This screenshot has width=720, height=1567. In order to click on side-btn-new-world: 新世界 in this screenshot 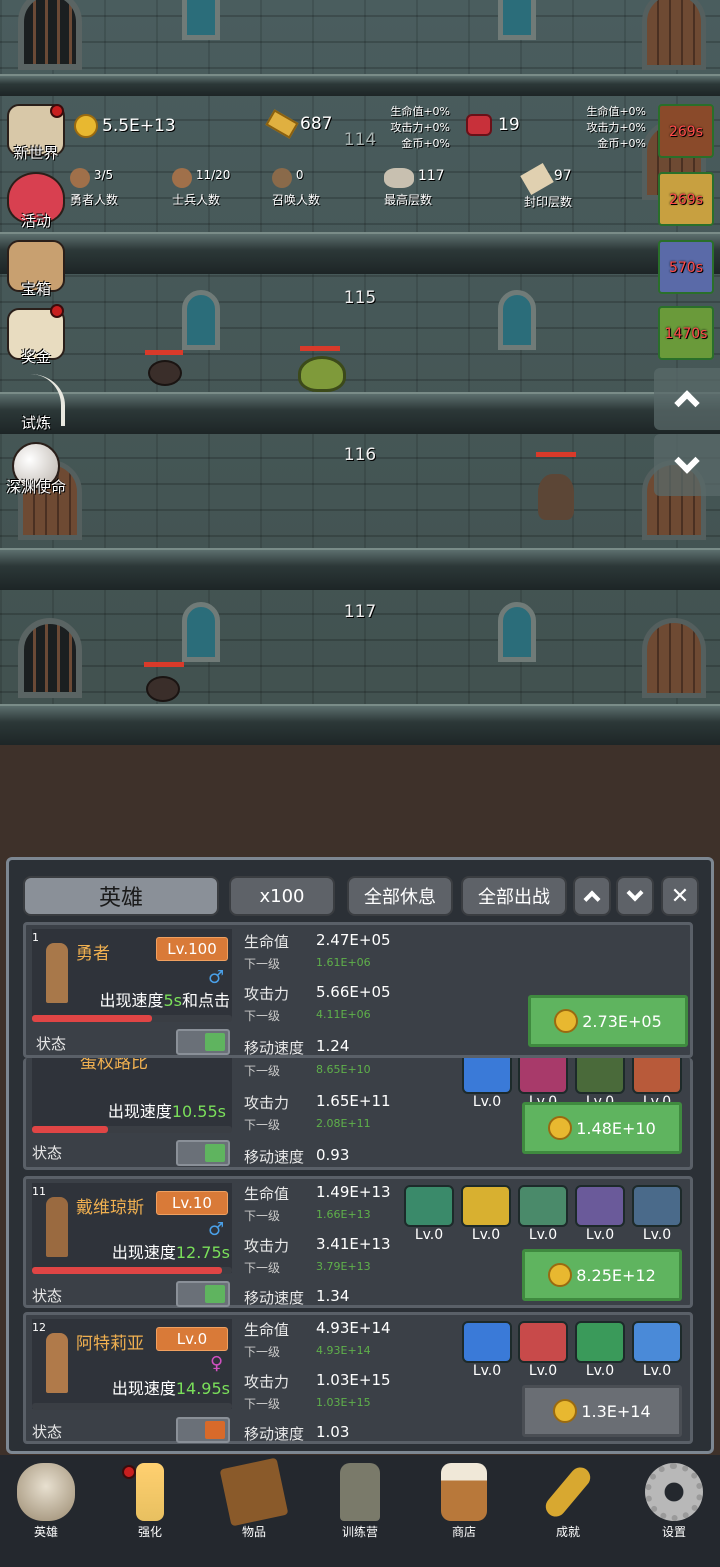, I will do `click(36, 133)`.